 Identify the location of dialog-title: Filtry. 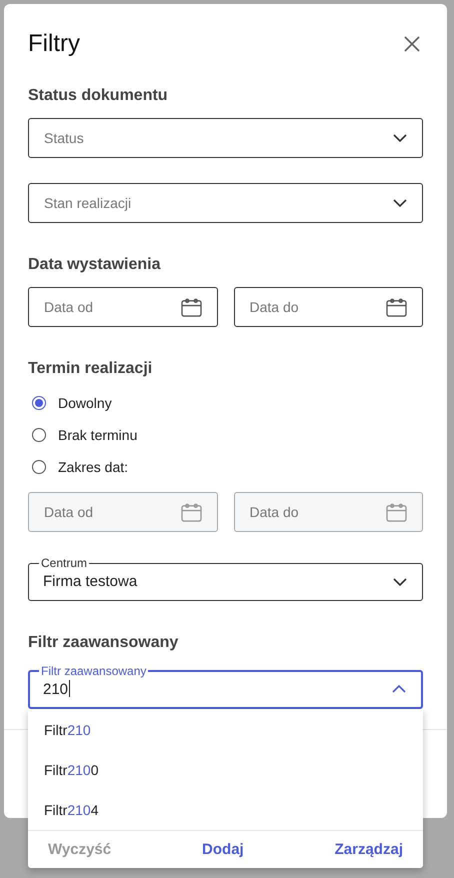
(54, 44).